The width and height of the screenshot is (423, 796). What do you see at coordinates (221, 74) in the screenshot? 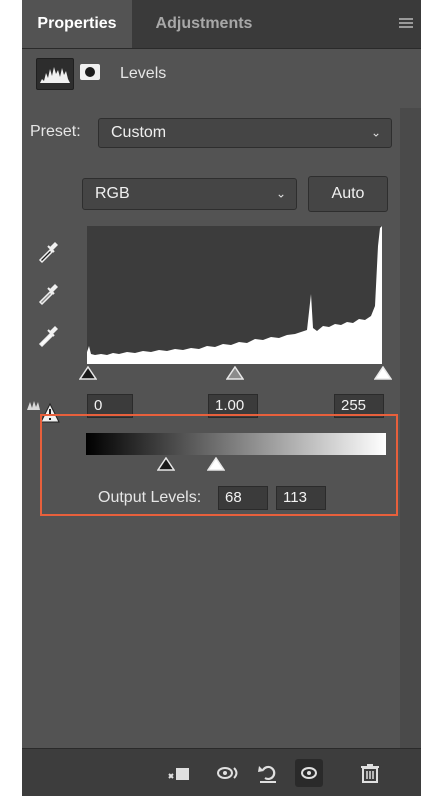
I see `adjustment-header: Levels` at bounding box center [221, 74].